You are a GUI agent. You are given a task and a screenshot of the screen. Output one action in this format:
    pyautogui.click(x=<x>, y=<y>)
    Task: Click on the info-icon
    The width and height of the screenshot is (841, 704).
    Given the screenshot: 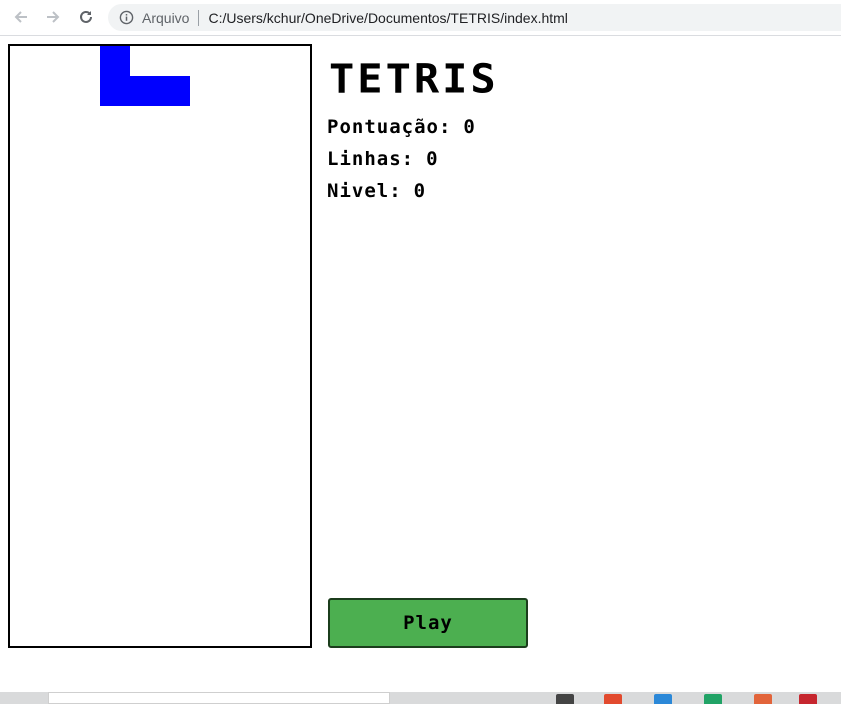 What is the action you would take?
    pyautogui.click(x=126, y=18)
    